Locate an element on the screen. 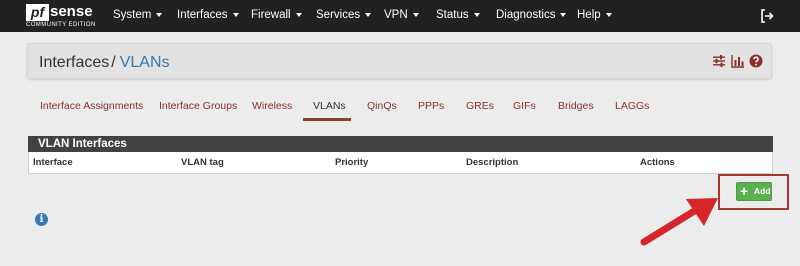 Image resolution: width=800 pixels, height=266 pixels. logo-wordmark: sense is located at coordinates (71, 11).